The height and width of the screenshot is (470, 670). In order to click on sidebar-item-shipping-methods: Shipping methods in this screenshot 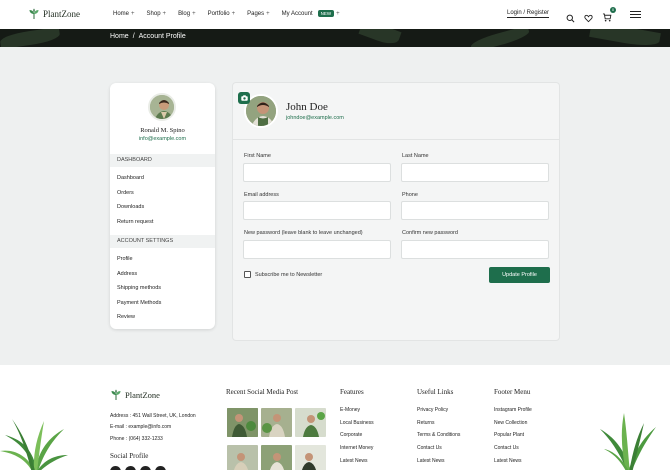, I will do `click(139, 288)`.